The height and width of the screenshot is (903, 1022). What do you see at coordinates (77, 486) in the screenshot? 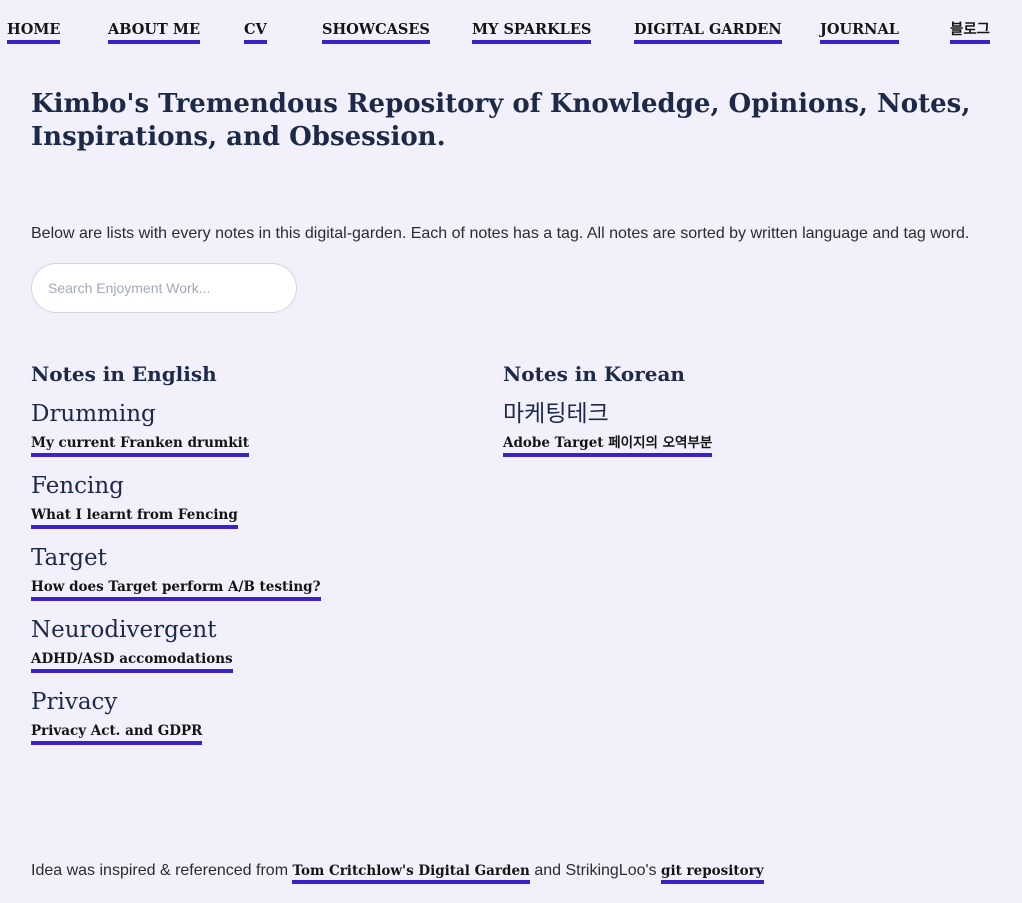
I see `tag-heading: Fencing` at bounding box center [77, 486].